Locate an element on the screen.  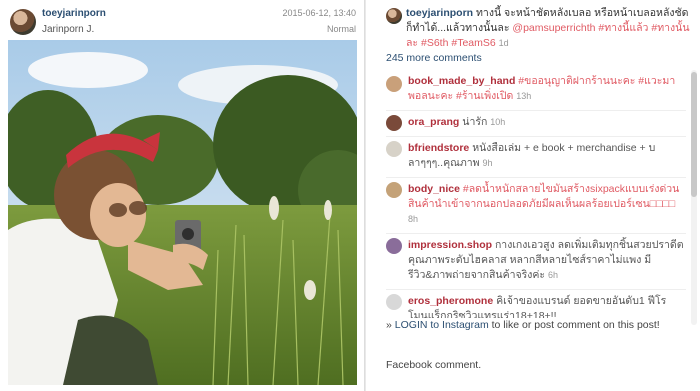
user-avatar is located at coordinates (23, 22).